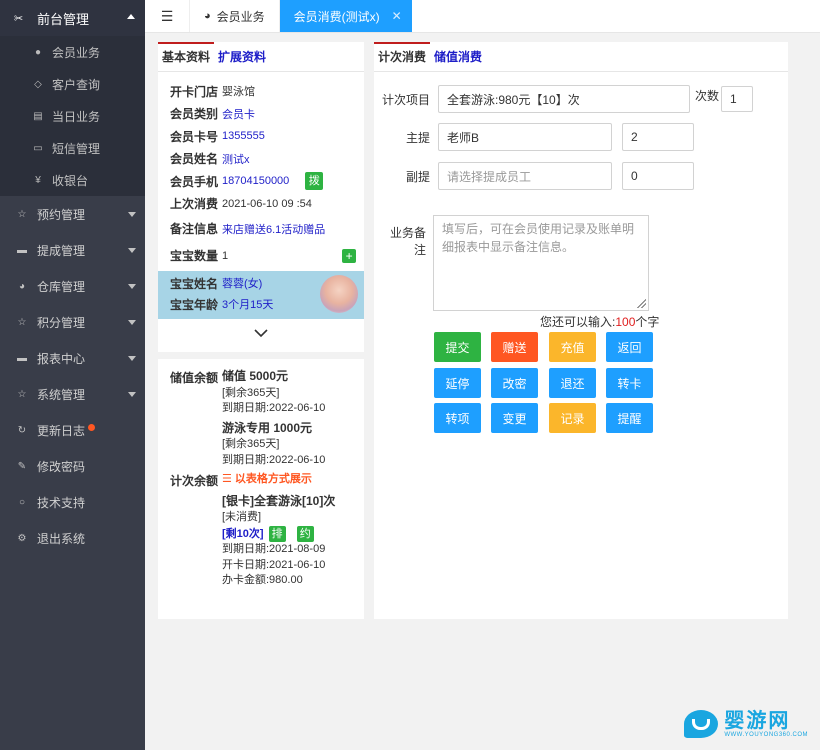 The height and width of the screenshot is (750, 820). Describe the element at coordinates (457, 418) in the screenshot. I see `transfer-item-button: 转项` at that location.